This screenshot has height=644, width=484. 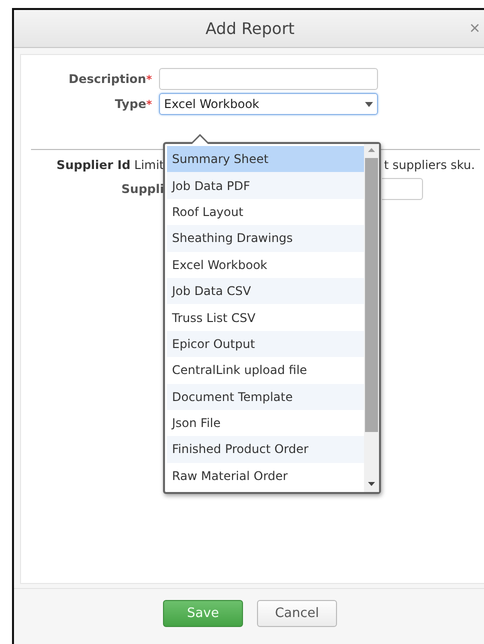 What do you see at coordinates (250, 28) in the screenshot?
I see `dialog-title: Add Report` at bounding box center [250, 28].